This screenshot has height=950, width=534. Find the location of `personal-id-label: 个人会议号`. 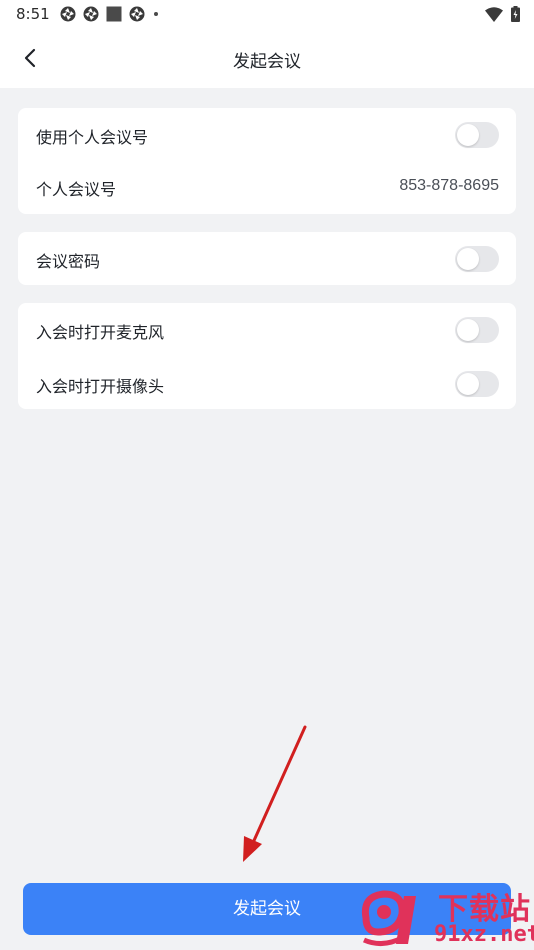

personal-id-label: 个人会议号 is located at coordinates (76, 189).